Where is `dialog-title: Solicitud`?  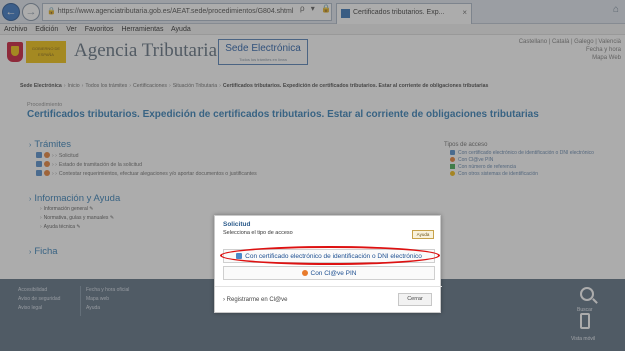 dialog-title: Solicitud is located at coordinates (237, 224).